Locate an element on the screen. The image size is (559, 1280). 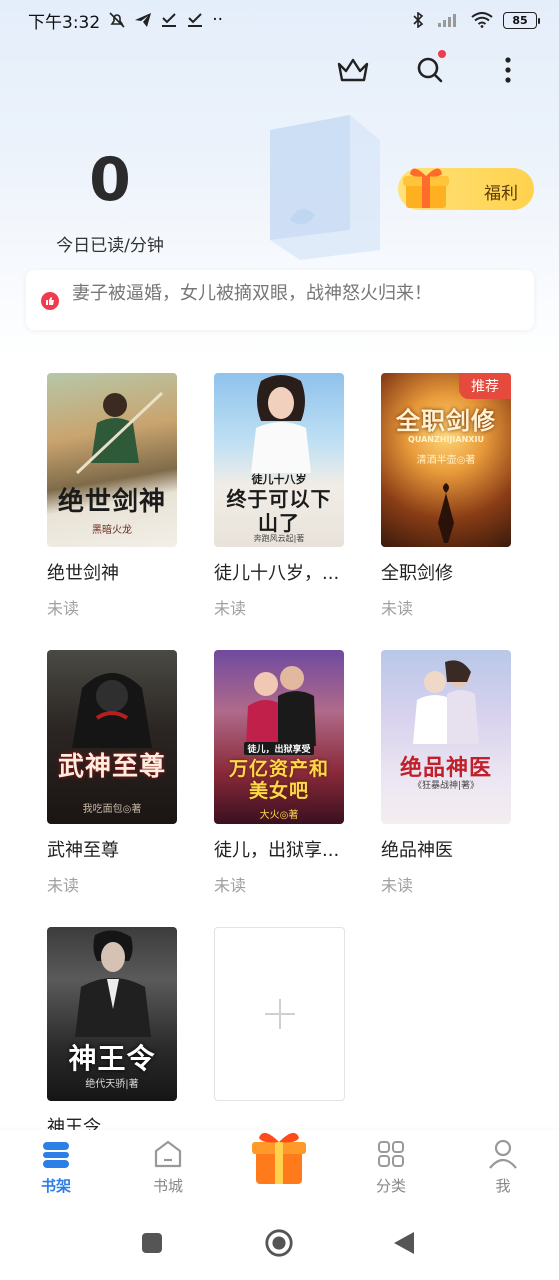
tab-bookshelf: 书架 is located at coordinates (56, 1167).